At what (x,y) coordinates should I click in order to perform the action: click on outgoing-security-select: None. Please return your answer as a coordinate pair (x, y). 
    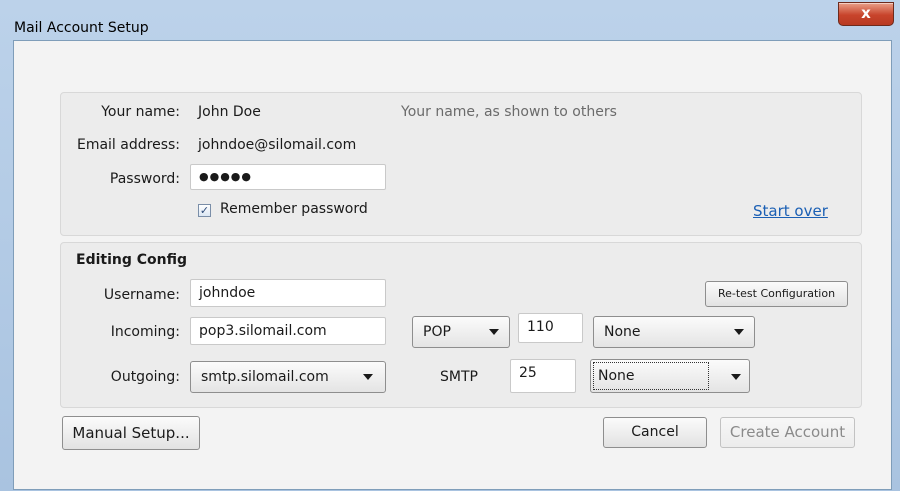
    Looking at the image, I should click on (670, 376).